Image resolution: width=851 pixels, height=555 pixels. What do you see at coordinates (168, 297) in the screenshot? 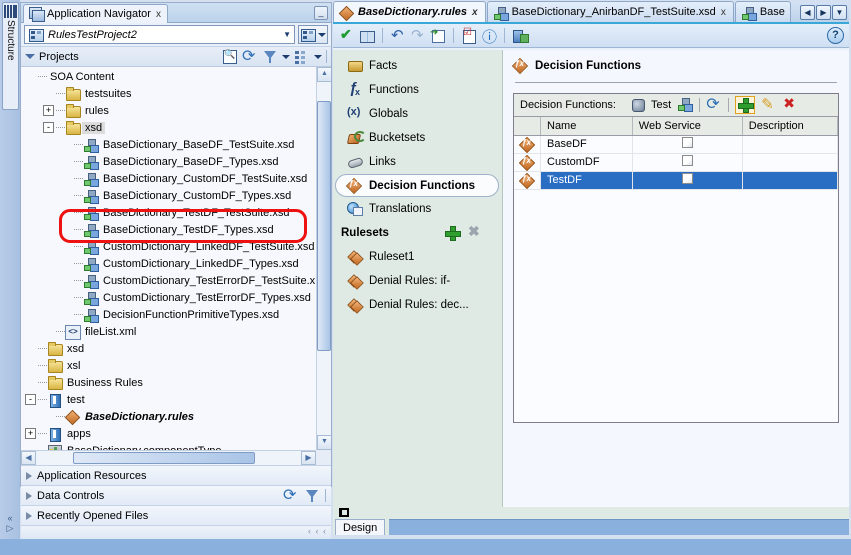
I see `tree-item: CustomDictionary_TestErrorDF_Types.xsd` at bounding box center [168, 297].